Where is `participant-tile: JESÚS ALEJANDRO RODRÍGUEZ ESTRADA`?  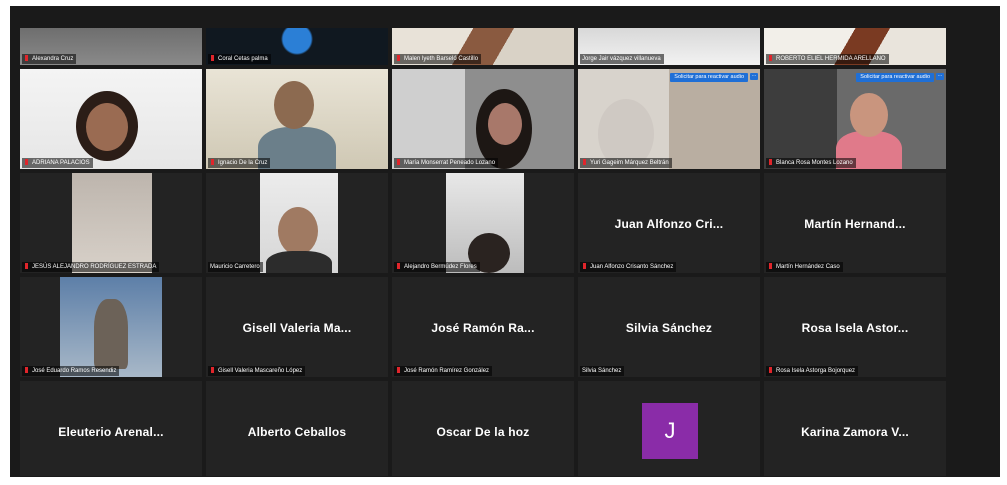 participant-tile: JESÚS ALEJANDRO RODRÍGUEZ ESTRADA is located at coordinates (111, 223).